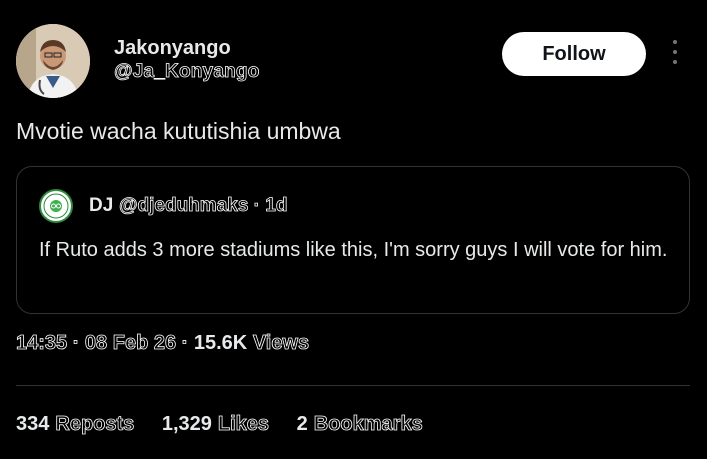 This screenshot has width=707, height=459. What do you see at coordinates (187, 72) in the screenshot?
I see `author-handle: @Ja_Konyango` at bounding box center [187, 72].